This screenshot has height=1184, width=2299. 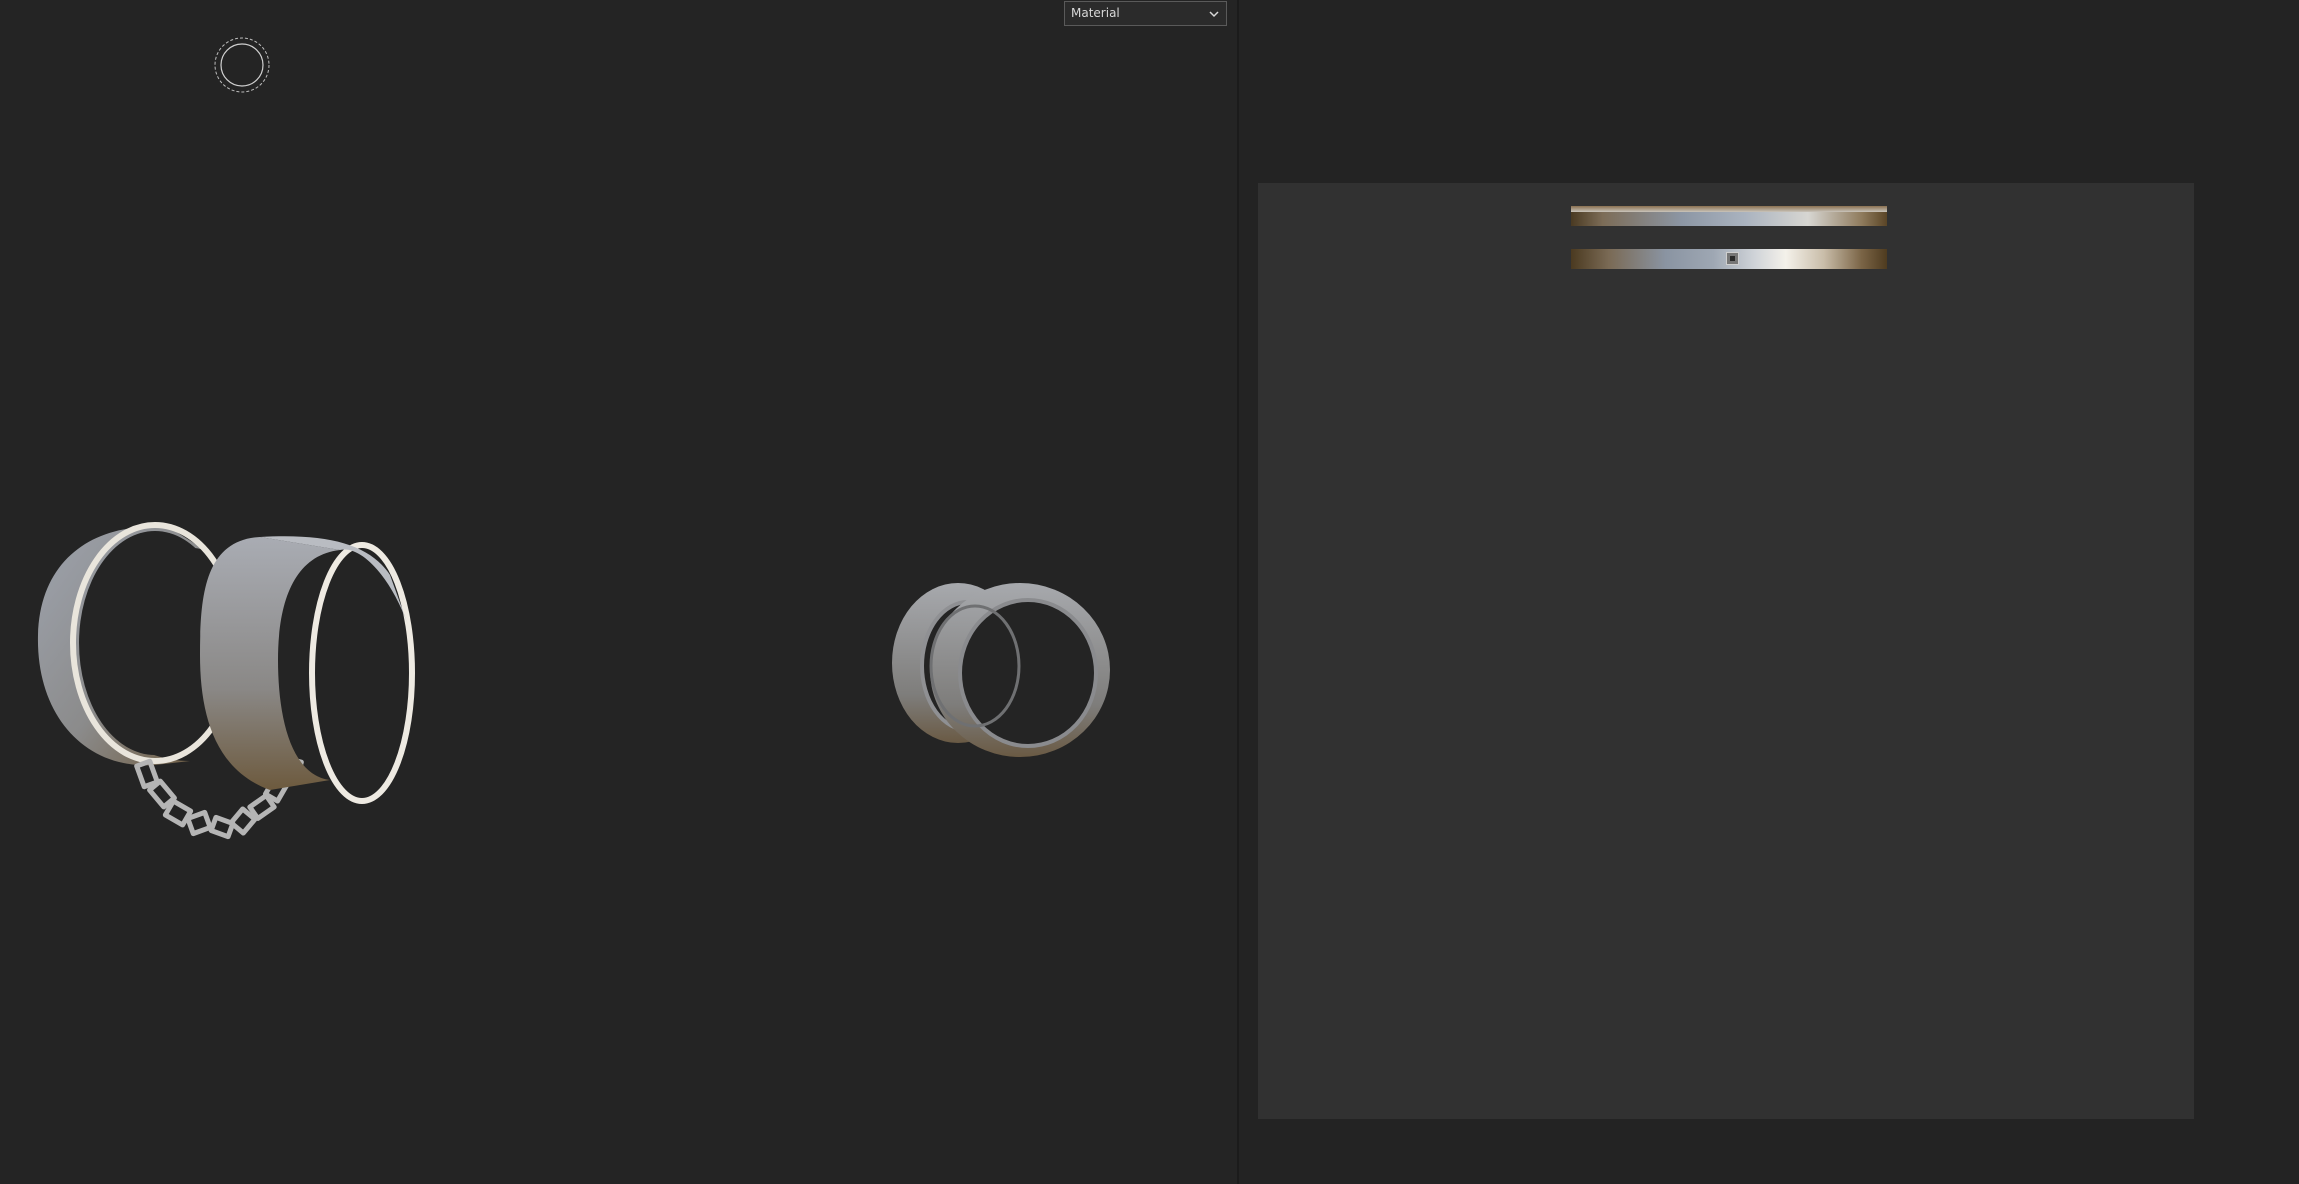 I want to click on orbit-gizmo-icon, so click(x=242, y=65).